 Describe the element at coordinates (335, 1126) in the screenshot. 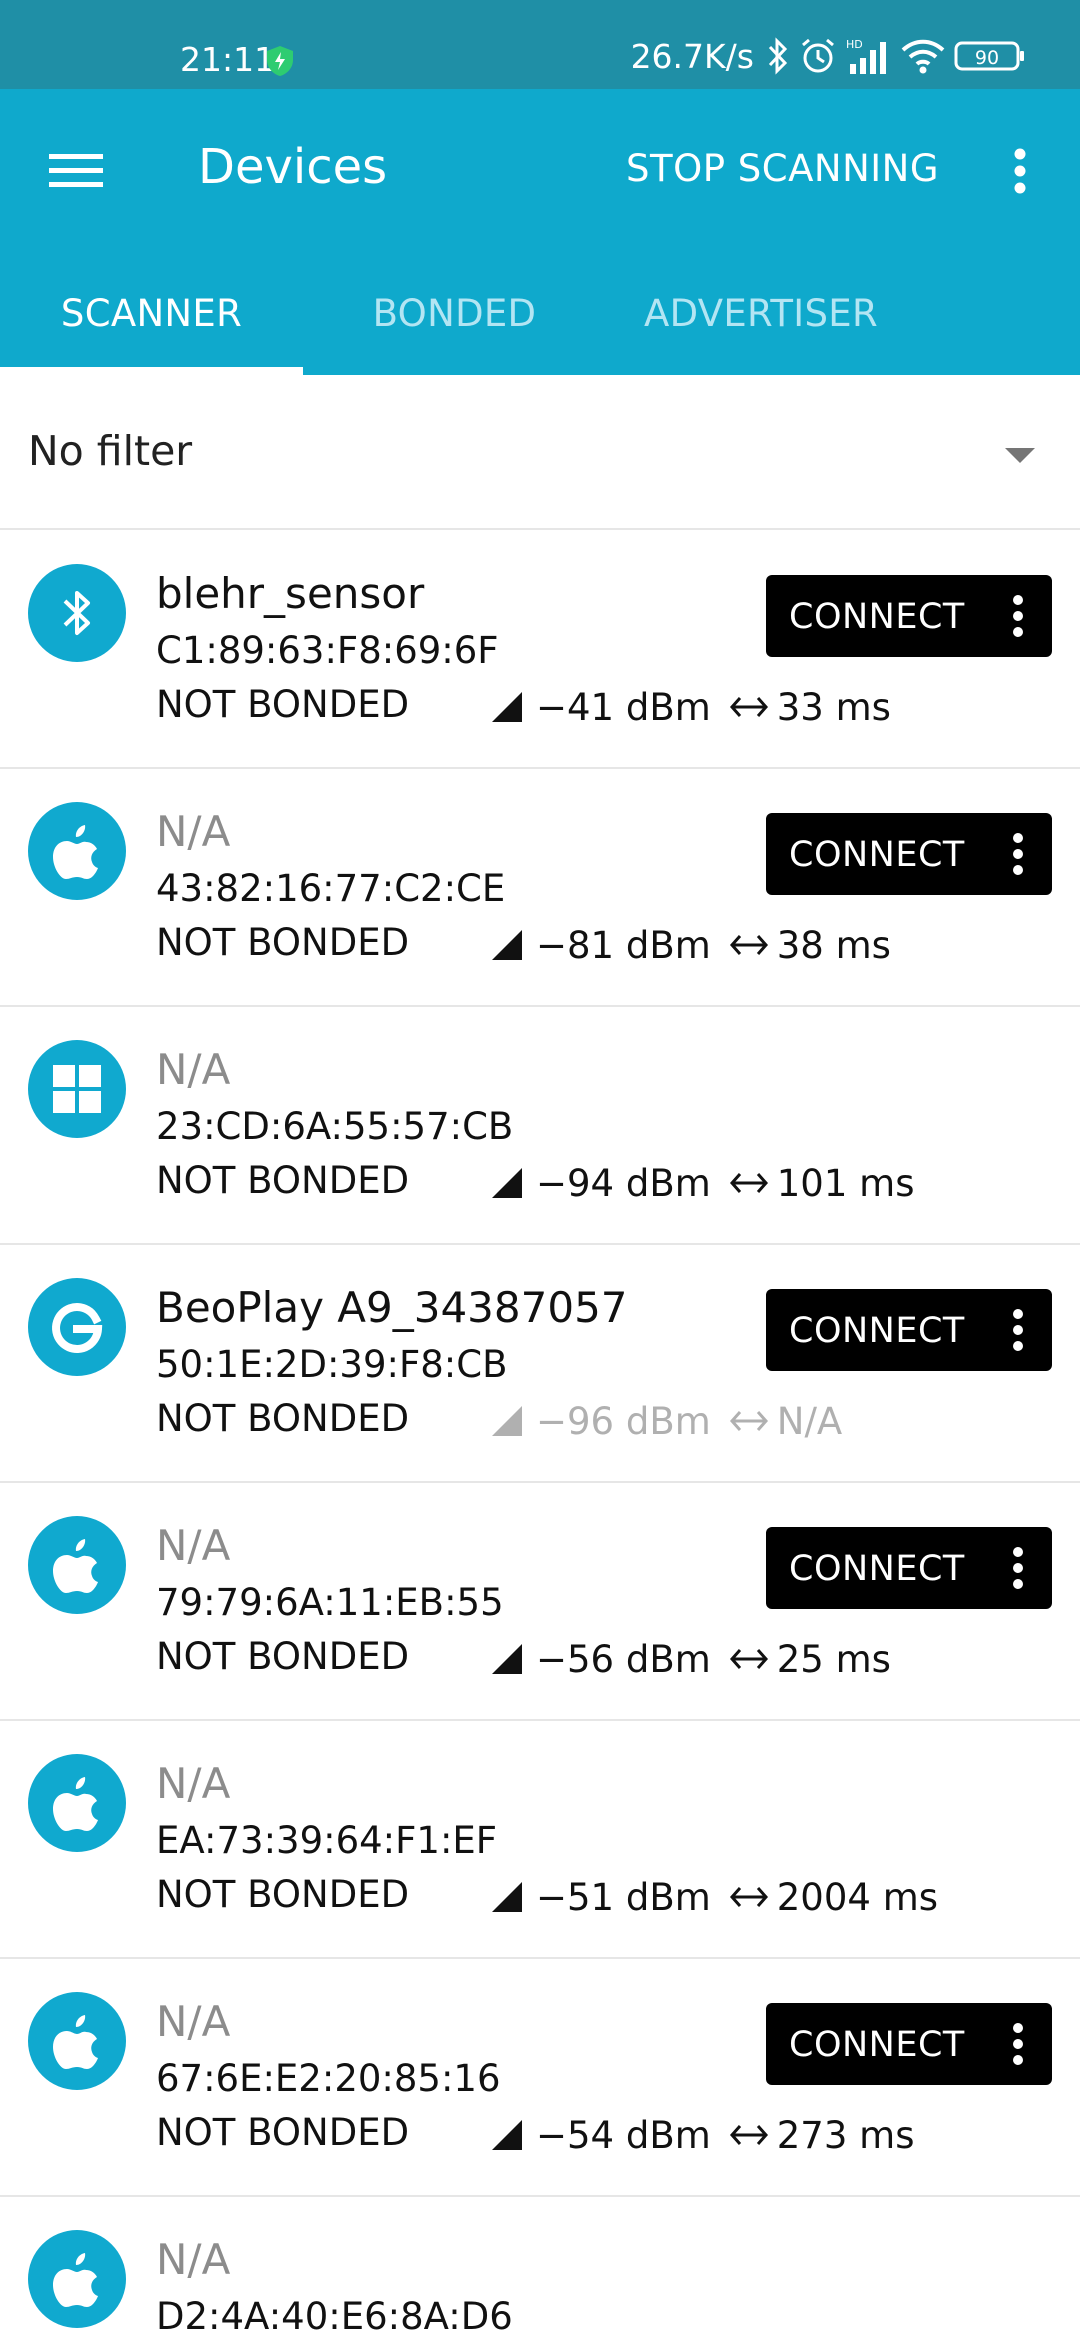

I see `device-address: 23:CD:6A:55:57:CB` at that location.